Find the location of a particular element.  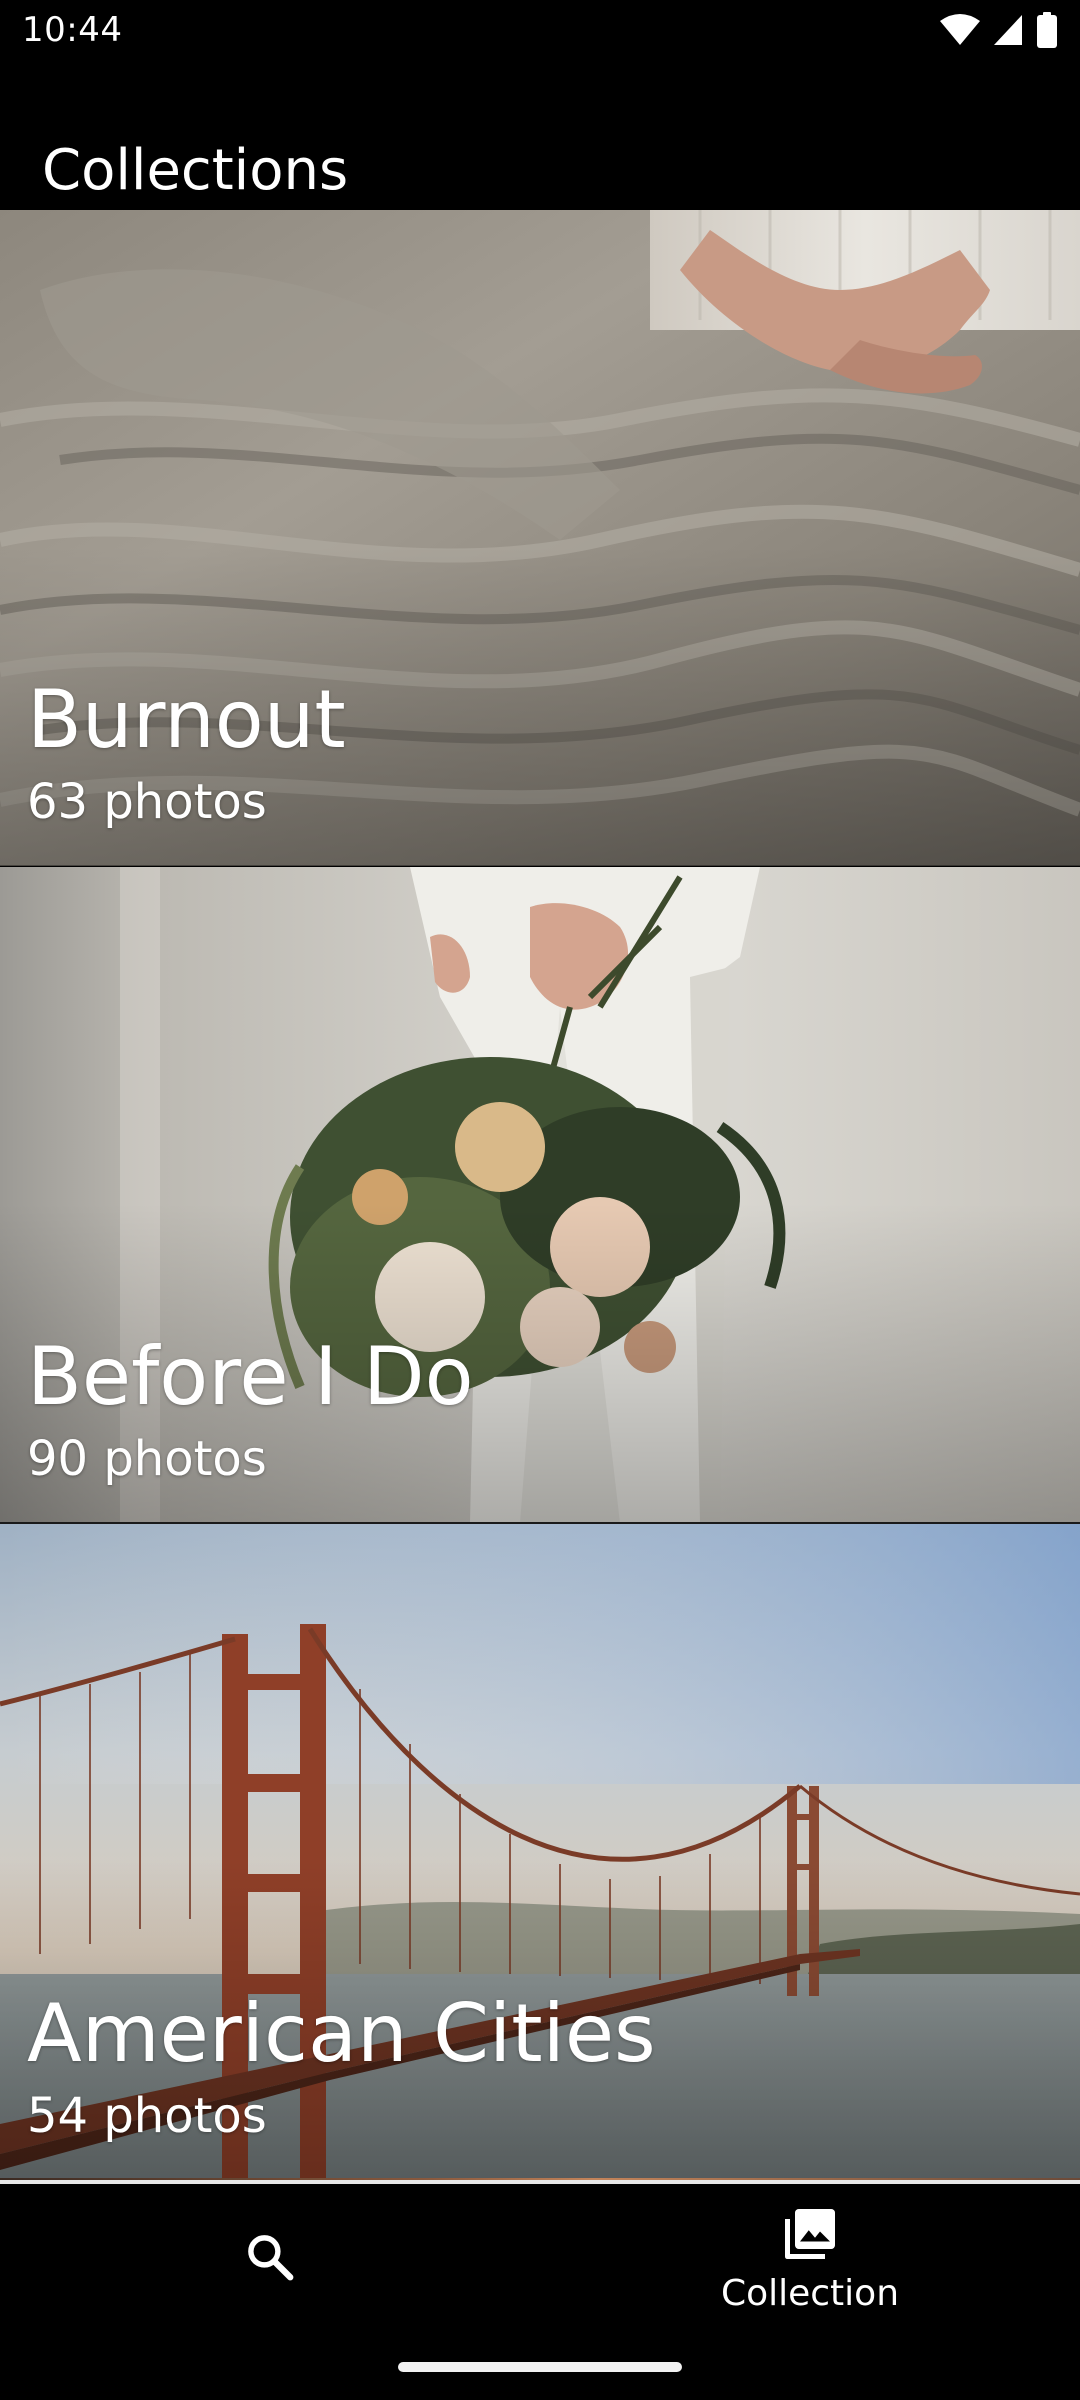

nav-collection-label: Collection is located at coordinates (810, 2293).